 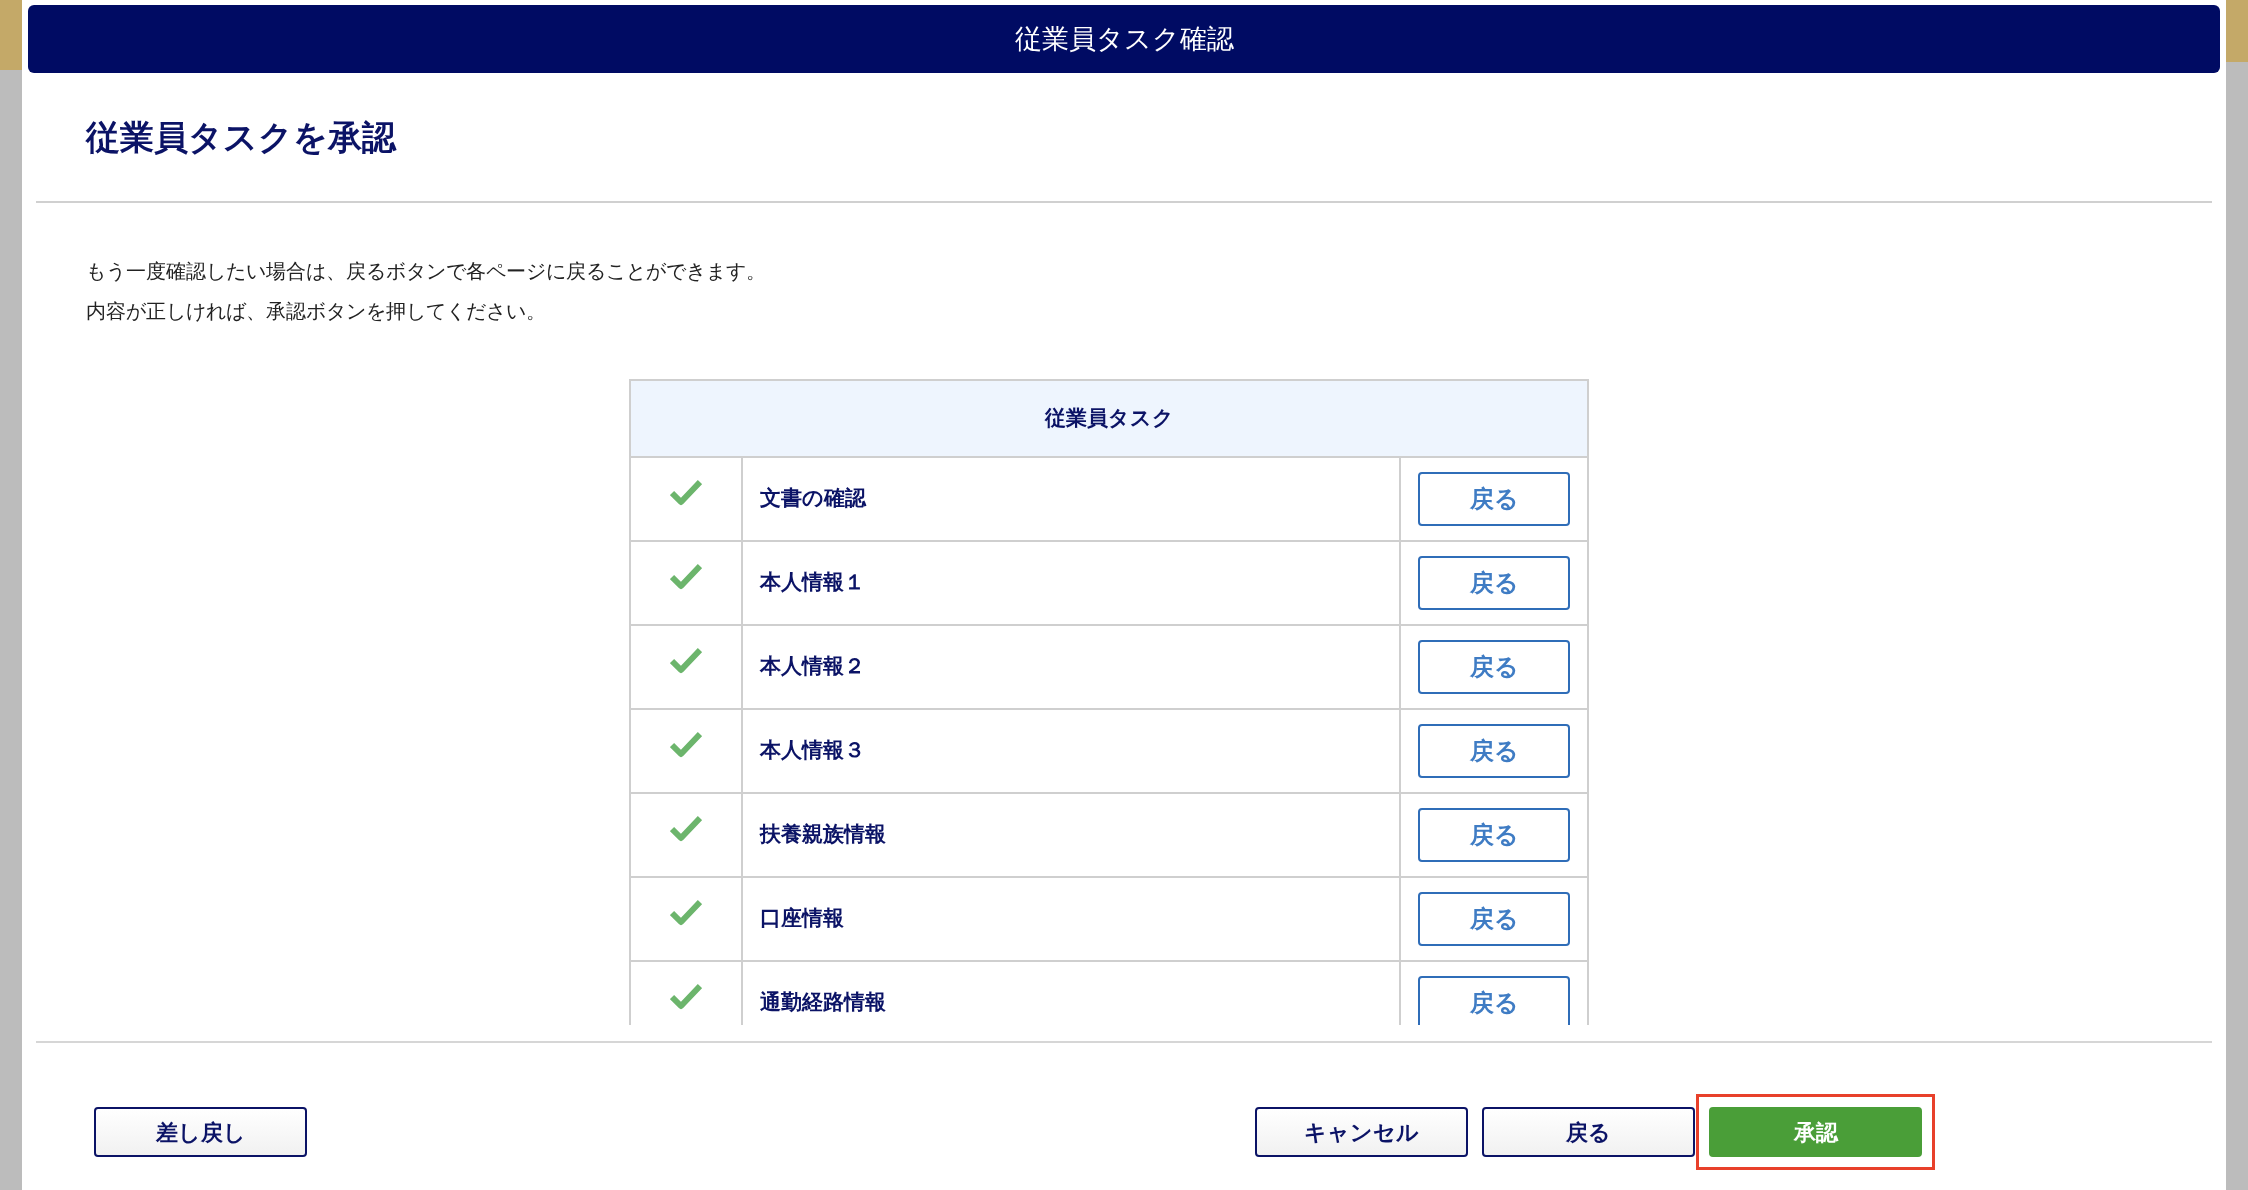 I want to click on instruction-text: 内容が正しければ、承認ボタンを押してください。, so click(x=316, y=311).